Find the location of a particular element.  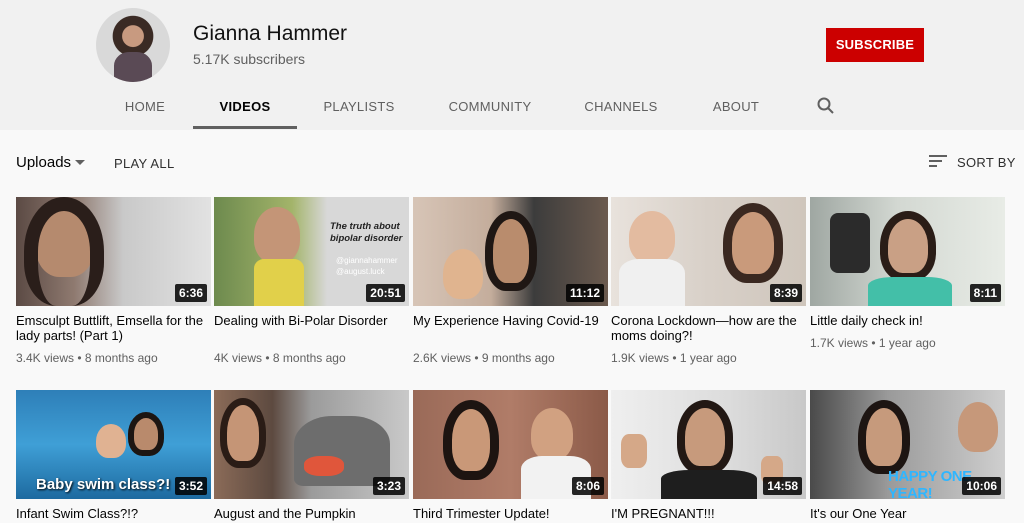

video-duration: 10:06 is located at coordinates (981, 486).